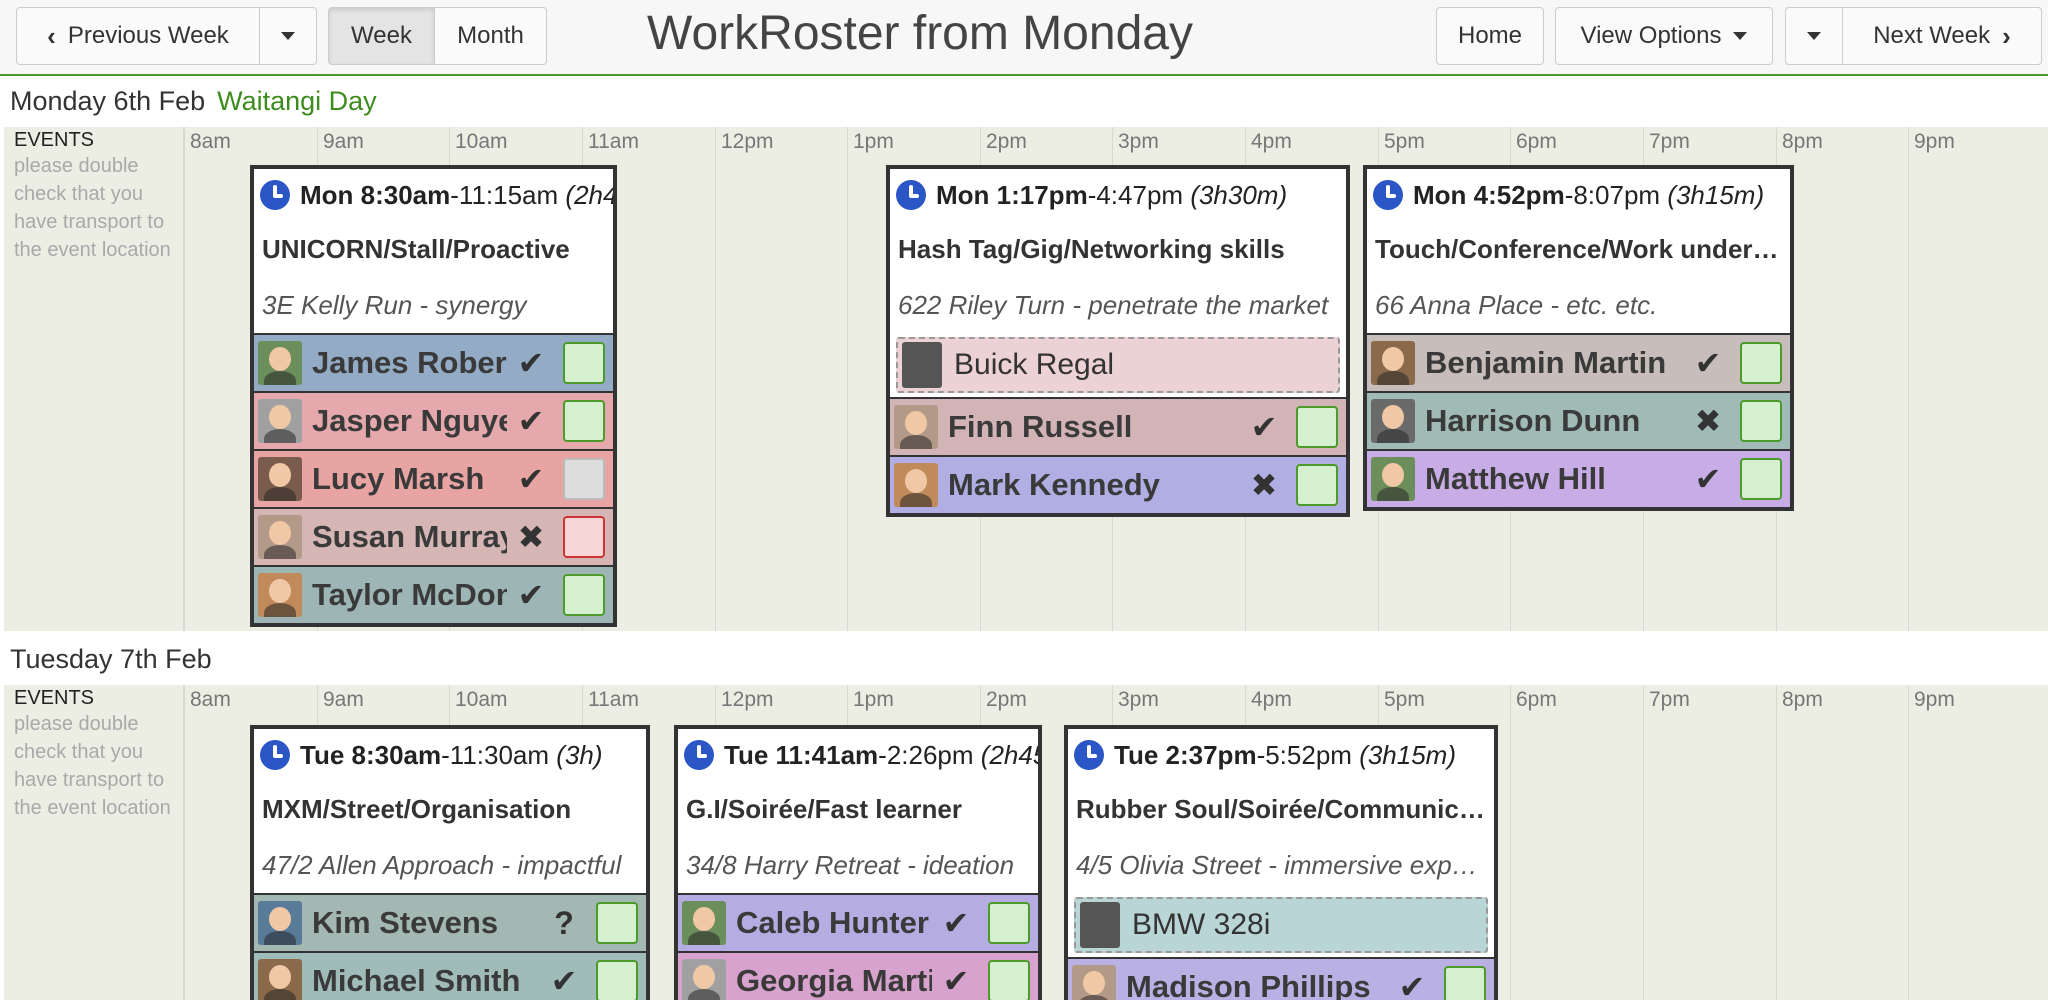 This screenshot has height=1000, width=2048. What do you see at coordinates (433, 594) in the screenshot?
I see `person-row: Taylor McDonald ✔` at bounding box center [433, 594].